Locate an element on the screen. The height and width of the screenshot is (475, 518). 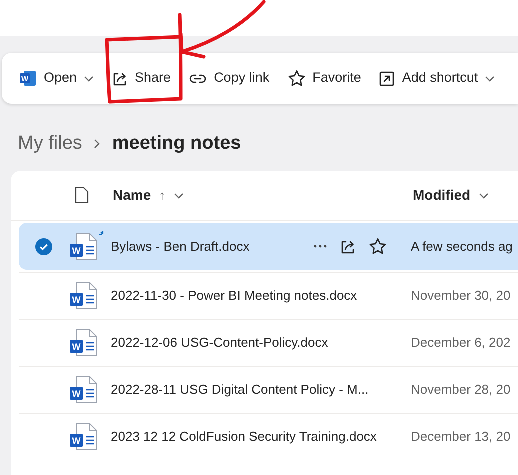
breadcrumb-link: My files is located at coordinates (50, 144).